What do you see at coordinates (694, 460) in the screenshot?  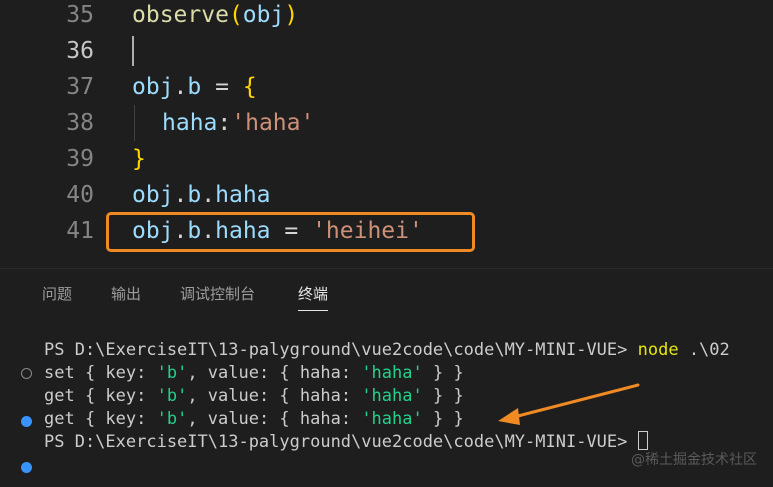 I see `watermark: @稀土掘金技术社区` at bounding box center [694, 460].